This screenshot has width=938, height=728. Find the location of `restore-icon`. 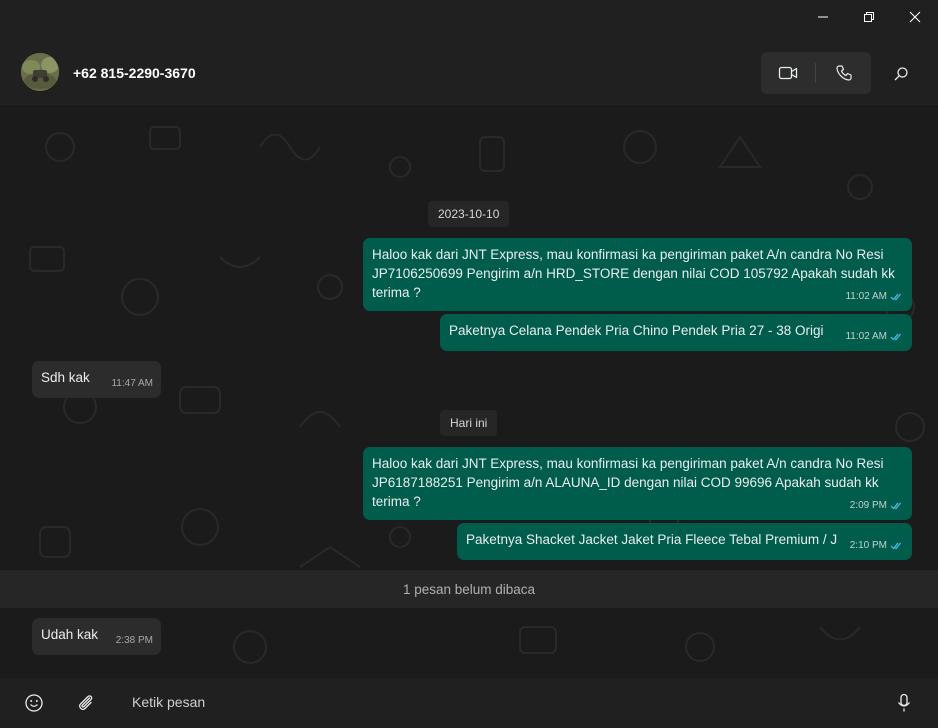

restore-icon is located at coordinates (869, 17).